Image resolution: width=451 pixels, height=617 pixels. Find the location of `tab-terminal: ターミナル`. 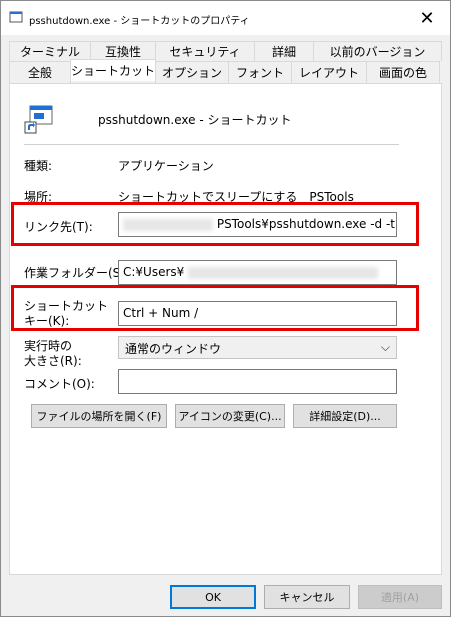

tab-terminal: ターミナル is located at coordinates (50, 51).